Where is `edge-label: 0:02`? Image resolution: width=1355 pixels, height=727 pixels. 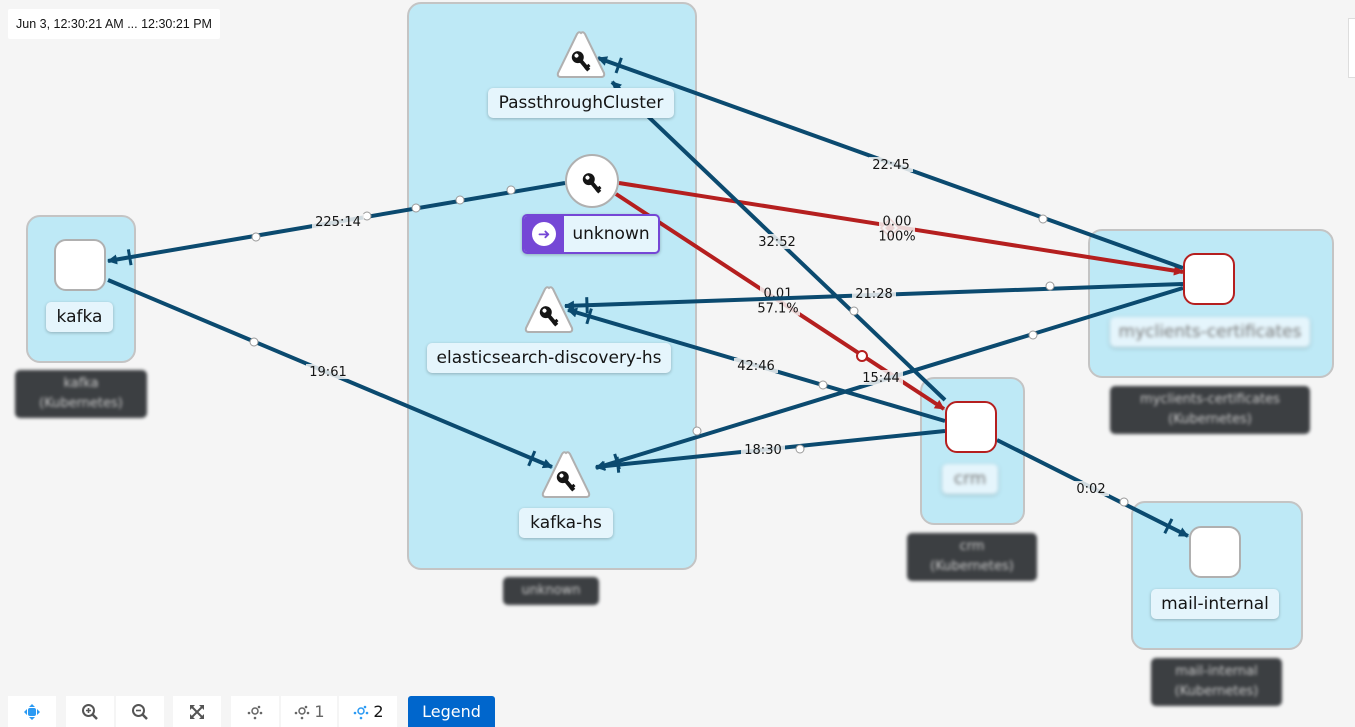
edge-label: 0:02 is located at coordinates (1090, 489).